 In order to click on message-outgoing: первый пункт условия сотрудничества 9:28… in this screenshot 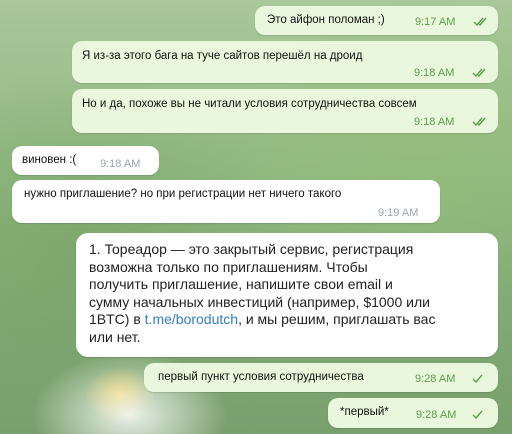, I will do `click(321, 377)`.